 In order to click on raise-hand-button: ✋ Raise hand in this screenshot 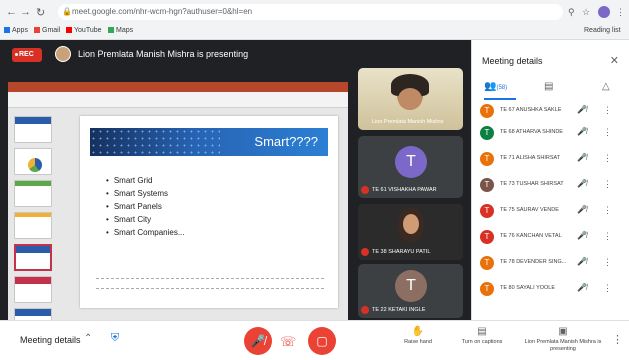, I will do `click(418, 335)`.